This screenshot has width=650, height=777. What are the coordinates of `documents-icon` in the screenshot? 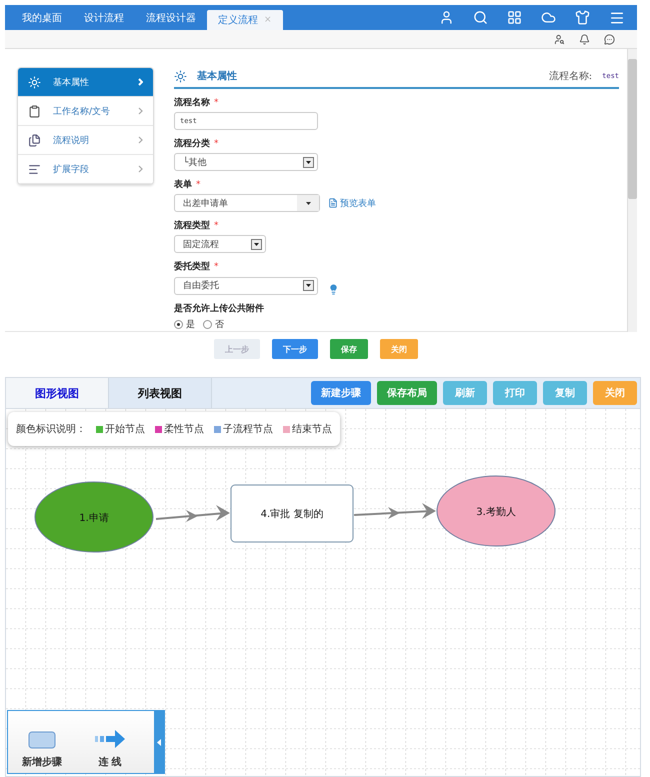 It's located at (34, 140).